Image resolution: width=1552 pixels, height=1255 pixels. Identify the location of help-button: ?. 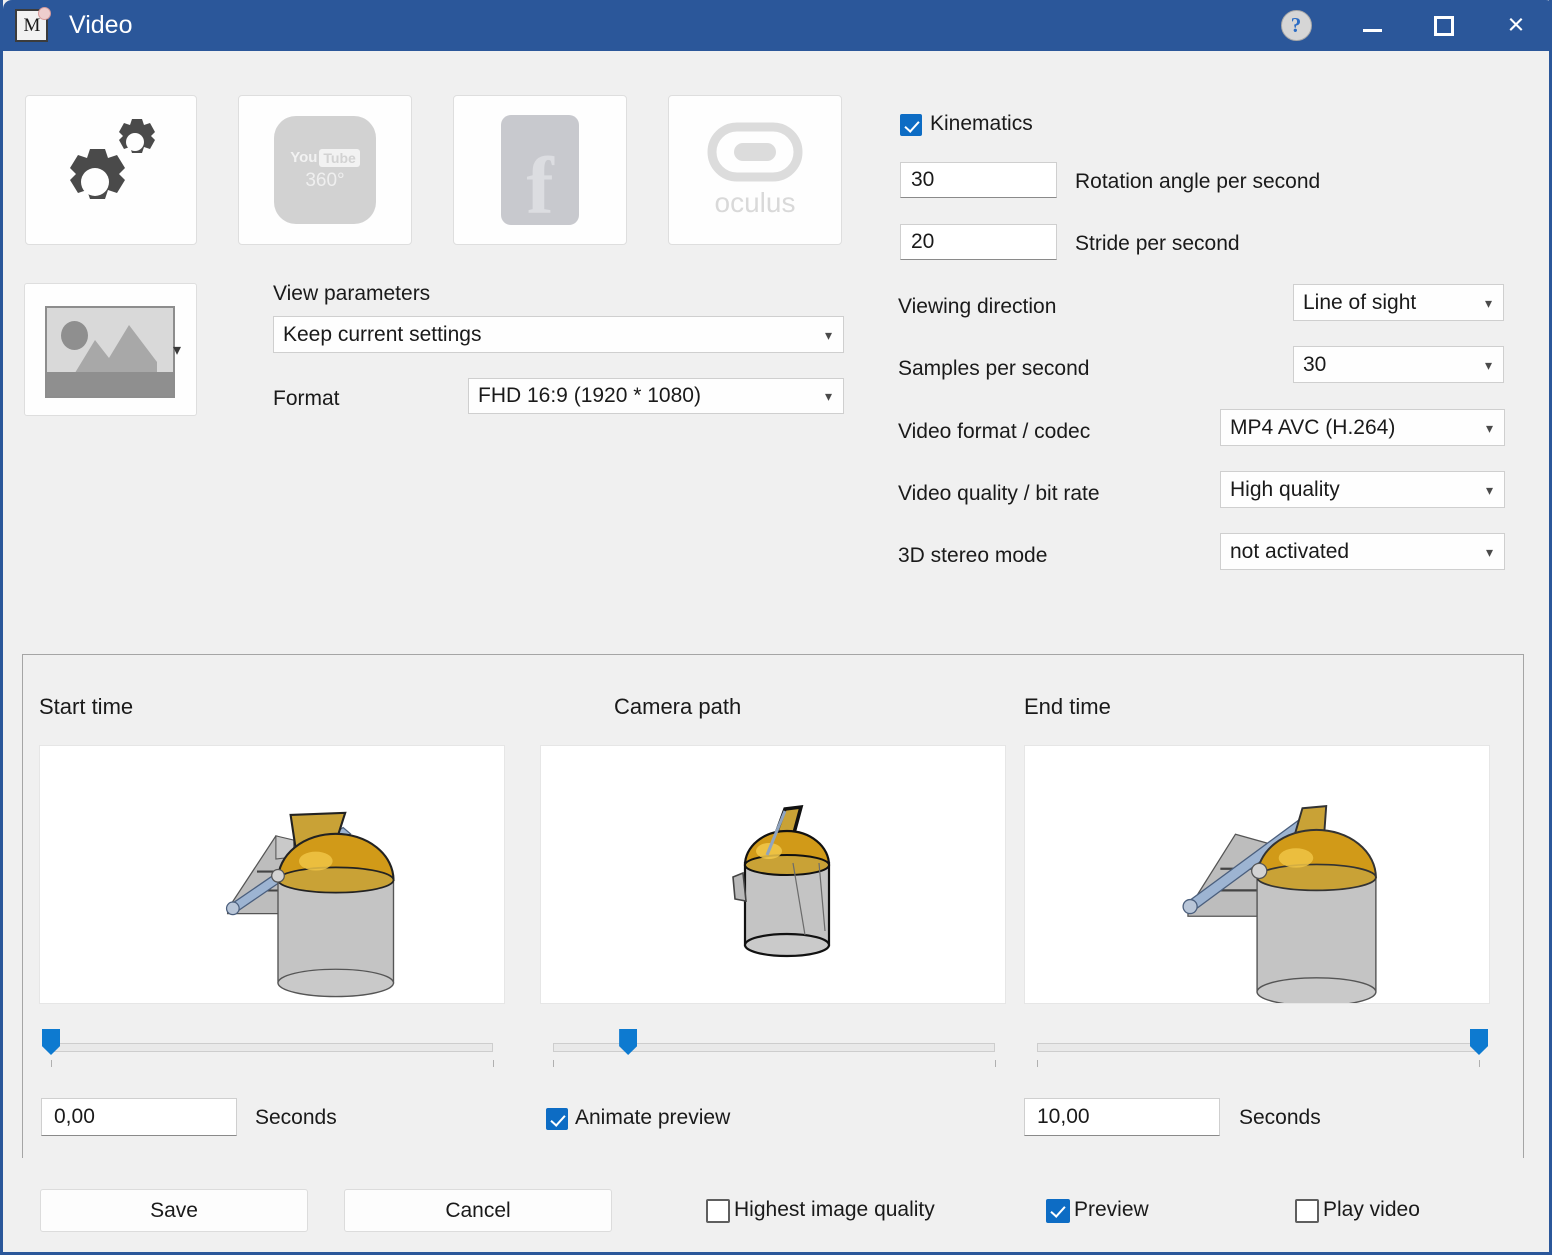
(1296, 25).